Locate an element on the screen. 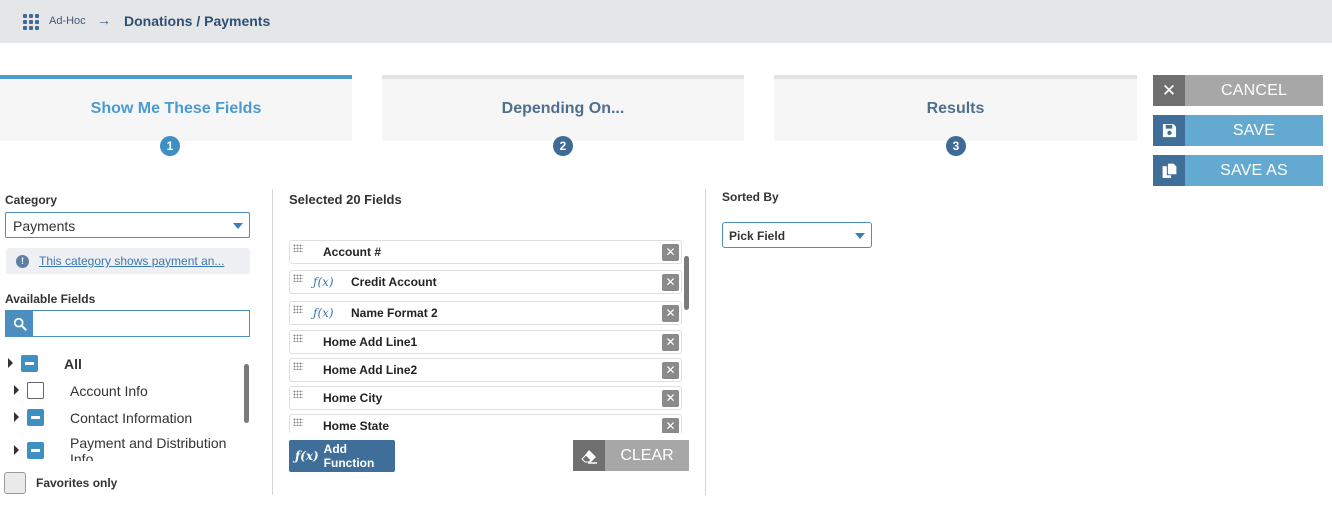 The width and height of the screenshot is (1332, 516). partial-checkbox is located at coordinates (35, 450).